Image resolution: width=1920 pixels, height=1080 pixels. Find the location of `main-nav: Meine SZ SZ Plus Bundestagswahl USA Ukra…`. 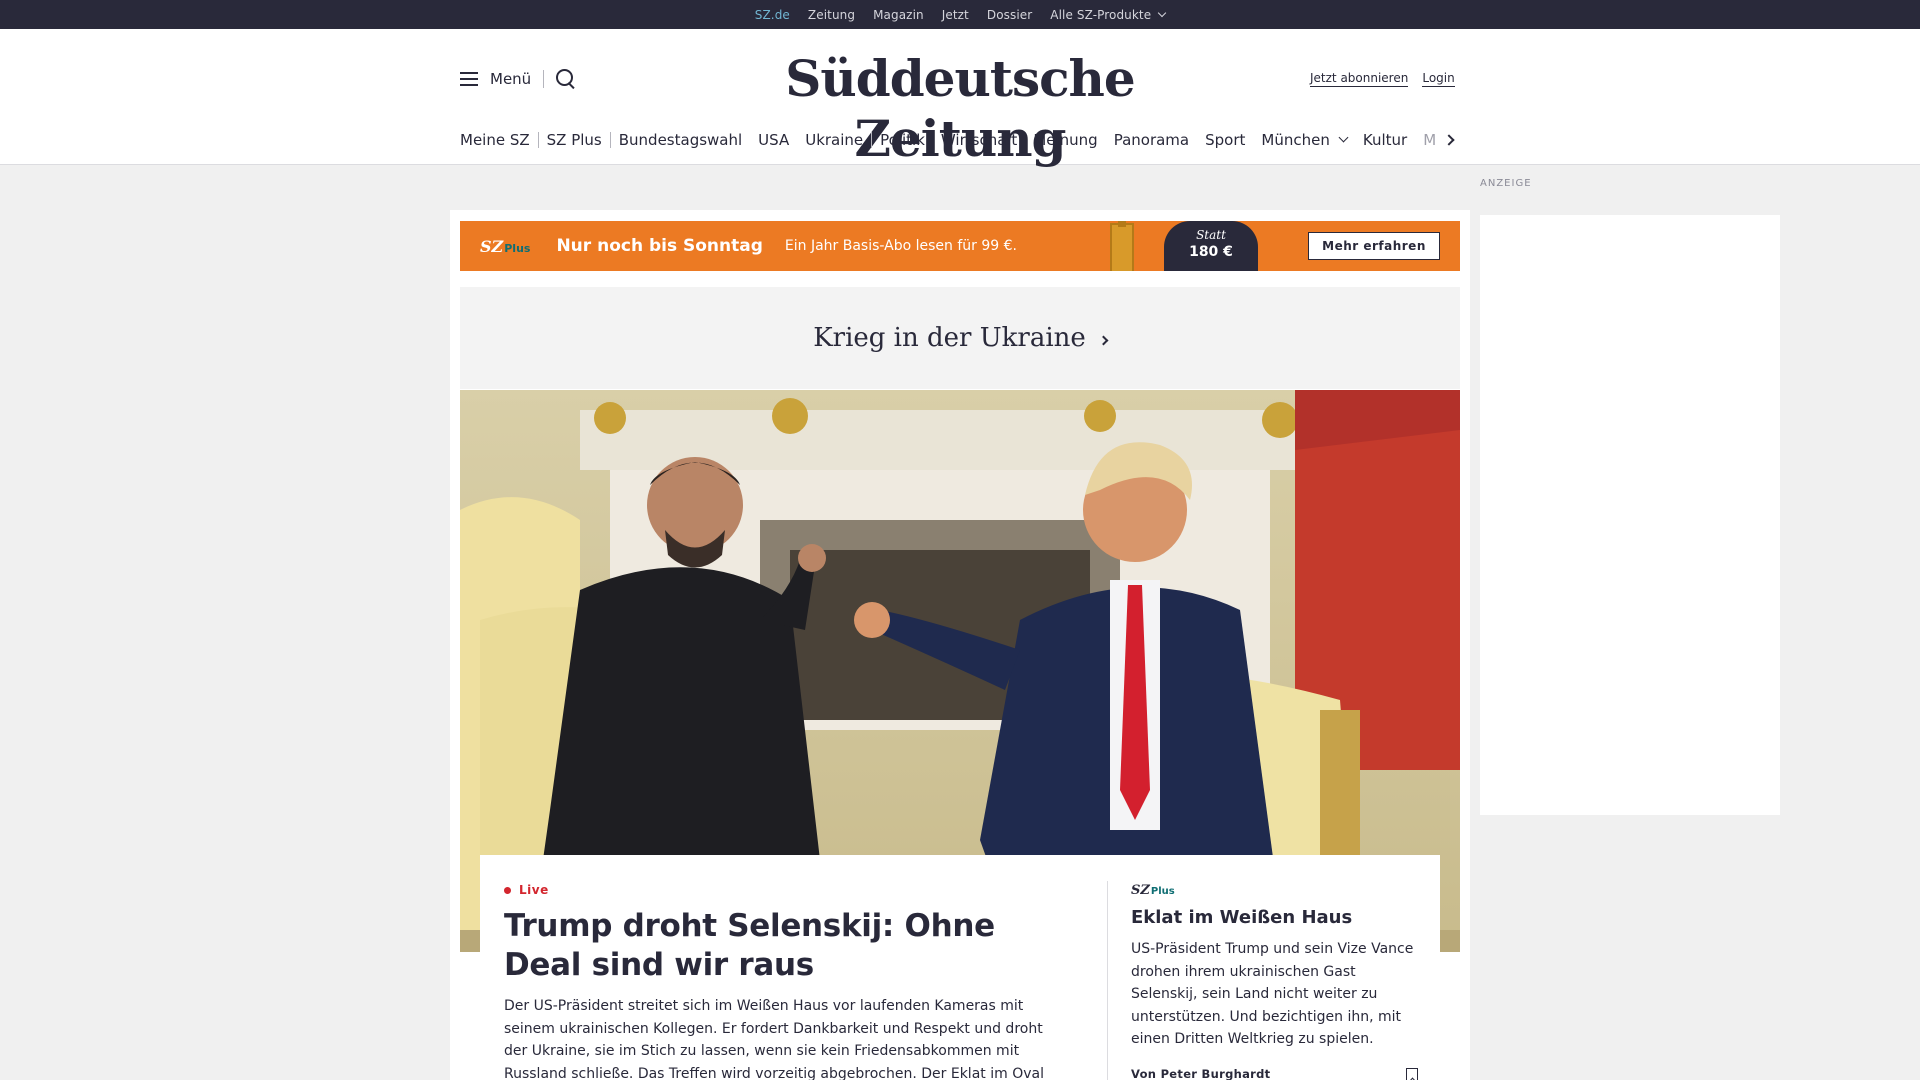

main-nav: Meine SZ SZ Plus Bundestagswahl USA Ukra… is located at coordinates (960, 140).